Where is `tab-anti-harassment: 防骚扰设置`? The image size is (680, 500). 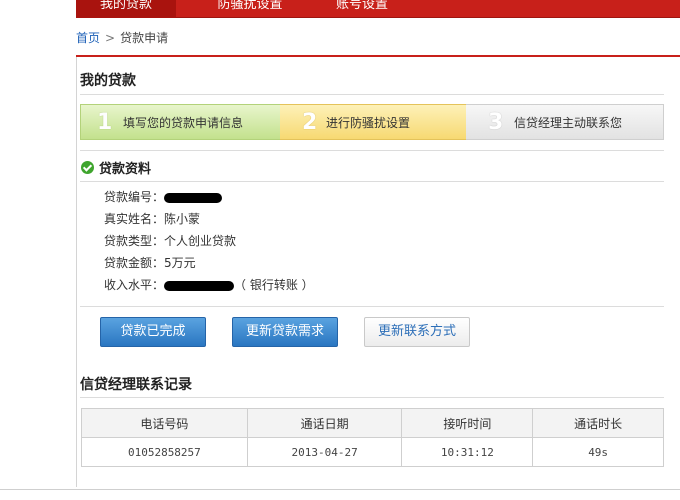
tab-anti-harassment: 防骚扰设置 is located at coordinates (250, 9).